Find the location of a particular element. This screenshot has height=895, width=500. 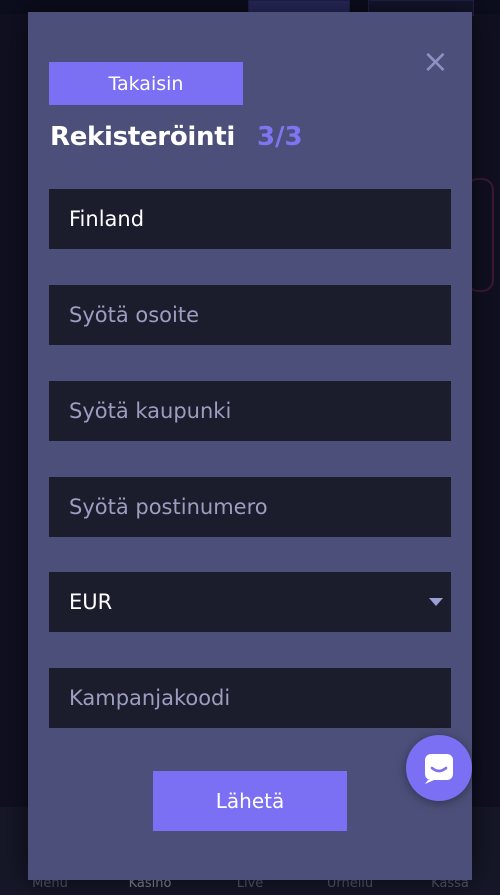

currency-value: EUR is located at coordinates (91, 602).